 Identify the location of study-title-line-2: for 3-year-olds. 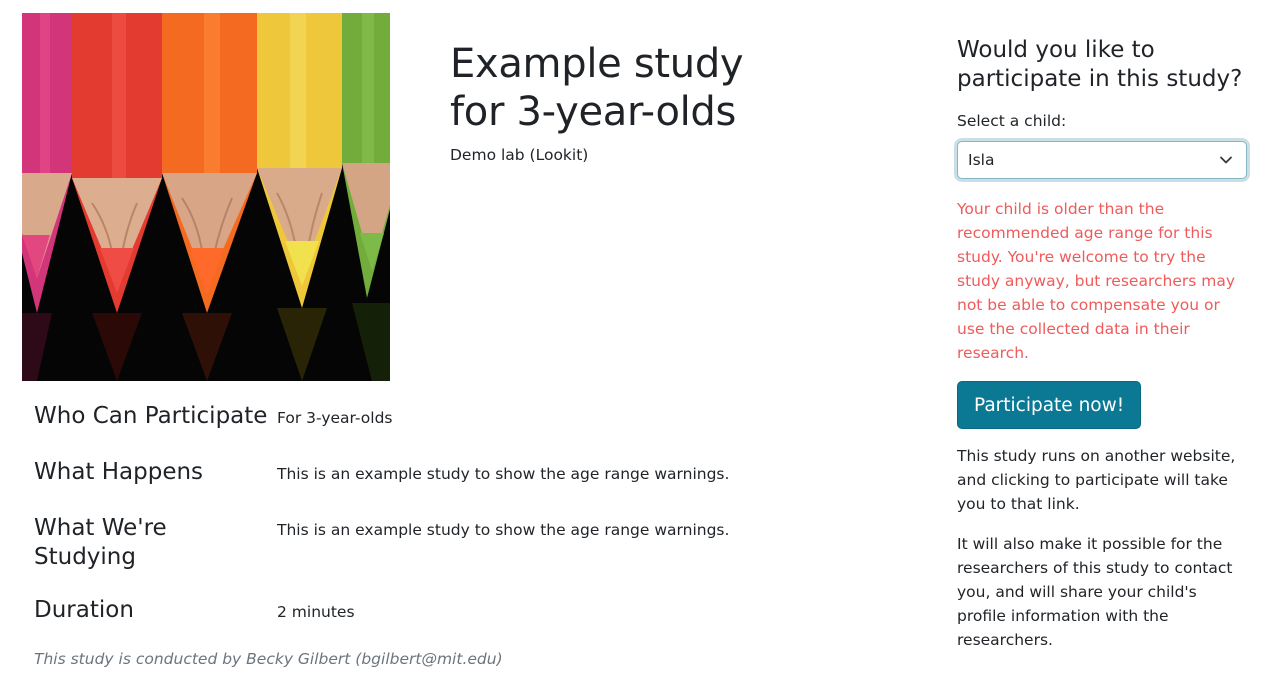
(593, 112).